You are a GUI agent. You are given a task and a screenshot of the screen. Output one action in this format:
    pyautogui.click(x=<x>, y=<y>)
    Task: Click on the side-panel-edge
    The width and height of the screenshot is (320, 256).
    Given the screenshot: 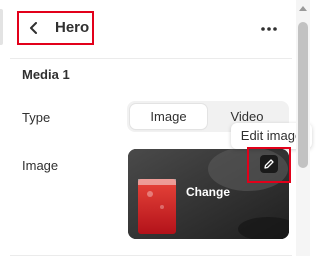 What is the action you would take?
    pyautogui.click(x=1, y=27)
    